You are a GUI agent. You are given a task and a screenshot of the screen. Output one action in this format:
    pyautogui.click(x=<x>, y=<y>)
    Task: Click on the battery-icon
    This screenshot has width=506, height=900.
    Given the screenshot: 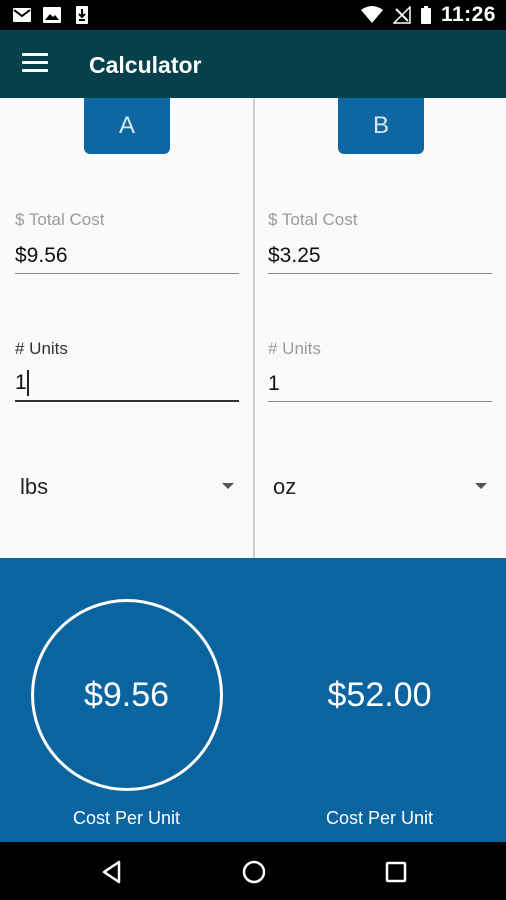 What is the action you would take?
    pyautogui.click(x=425, y=15)
    